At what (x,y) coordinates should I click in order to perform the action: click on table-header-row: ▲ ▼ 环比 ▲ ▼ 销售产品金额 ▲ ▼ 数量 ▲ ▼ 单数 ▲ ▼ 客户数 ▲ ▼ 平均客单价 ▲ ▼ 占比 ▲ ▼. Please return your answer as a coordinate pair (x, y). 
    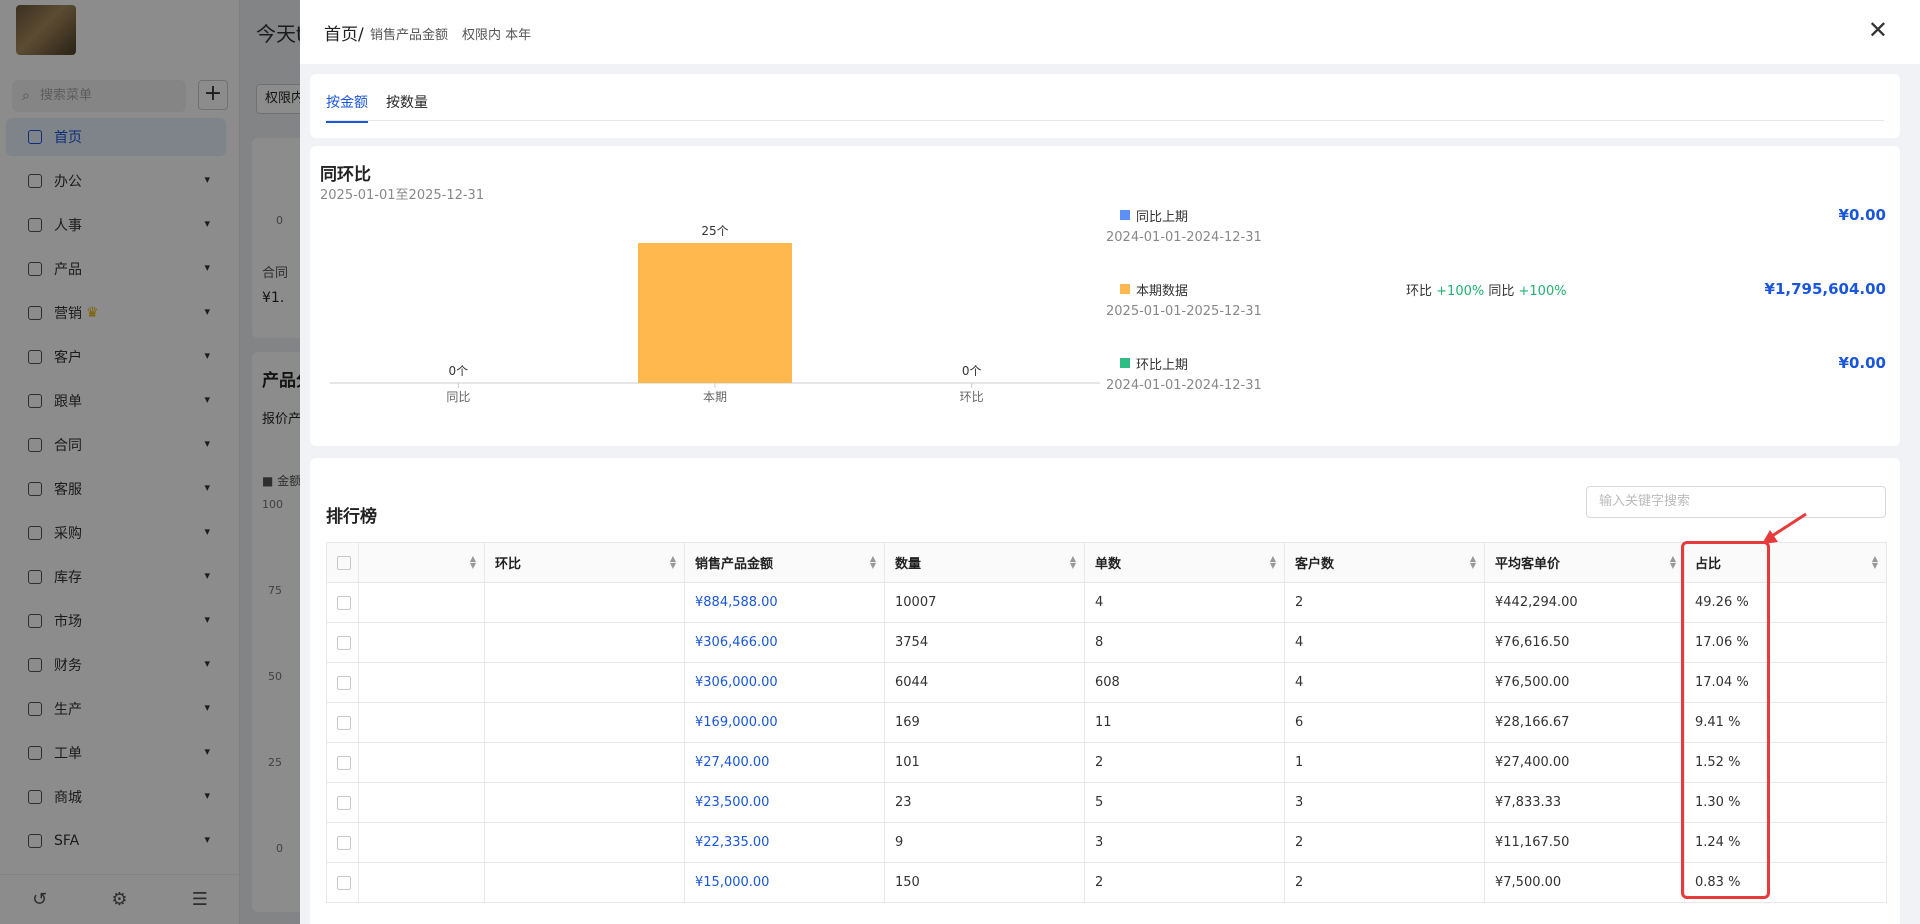
    Looking at the image, I should click on (1106, 562).